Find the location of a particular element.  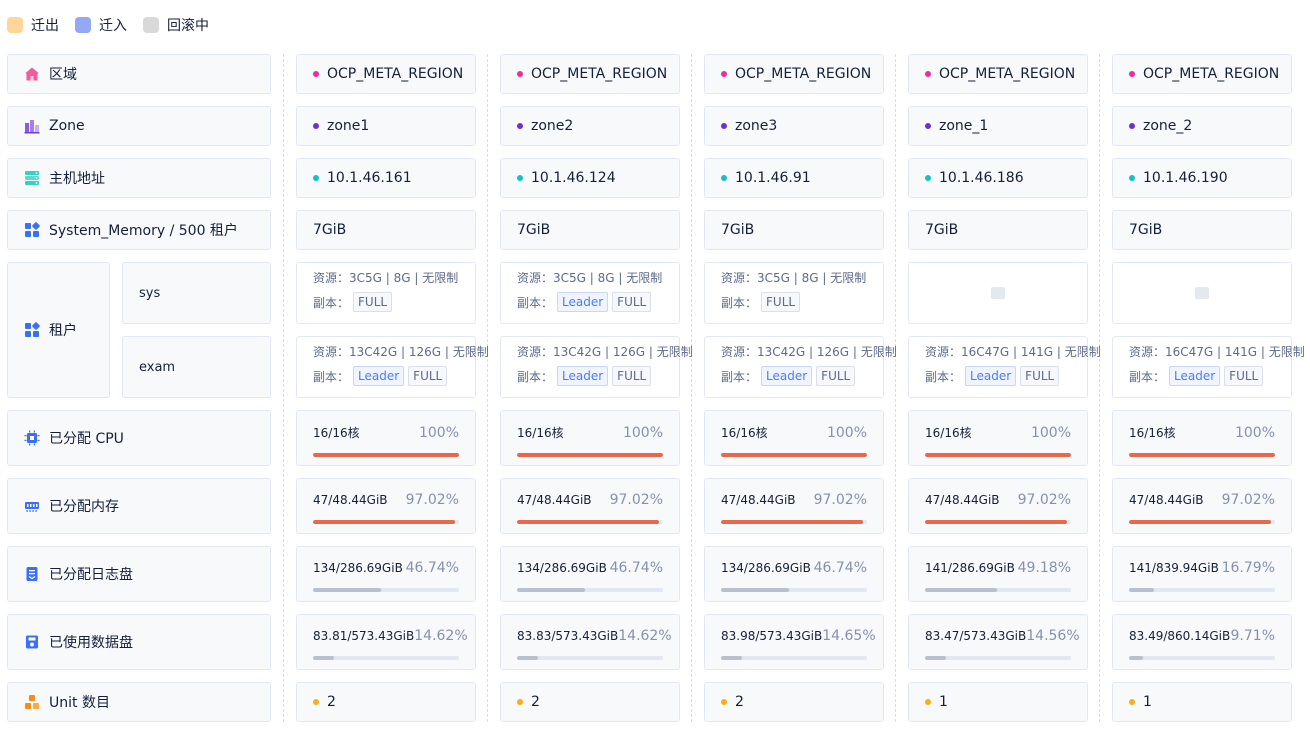

tenant-resource: 资源：16C47G | 141G | 无限制 is located at coordinates (1217, 352).